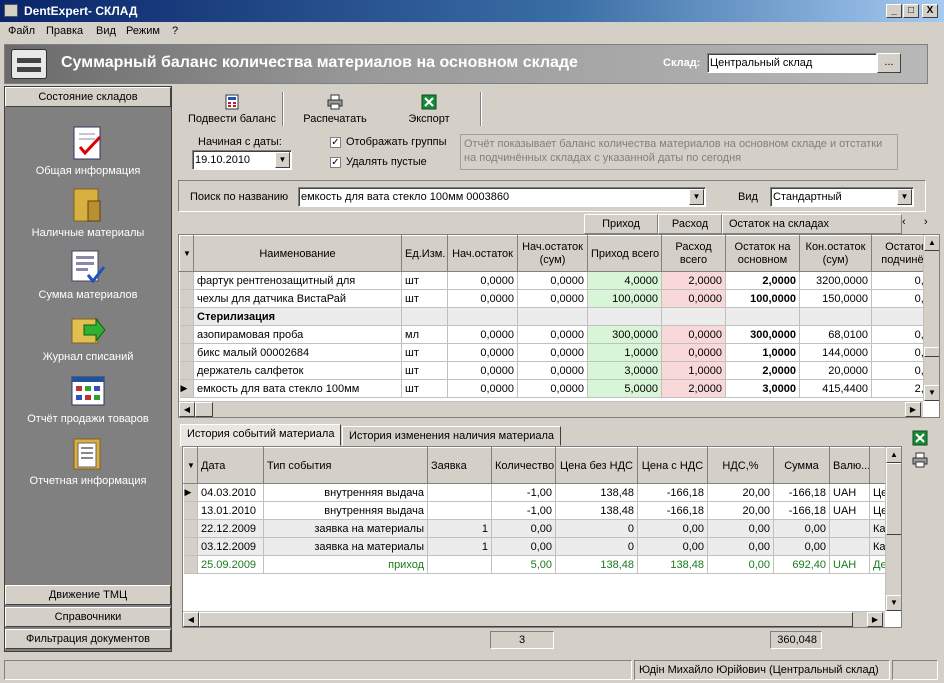 This screenshot has width=944, height=683. What do you see at coordinates (232, 109) in the screenshot?
I see `balance-button: Подвести баланс` at bounding box center [232, 109].